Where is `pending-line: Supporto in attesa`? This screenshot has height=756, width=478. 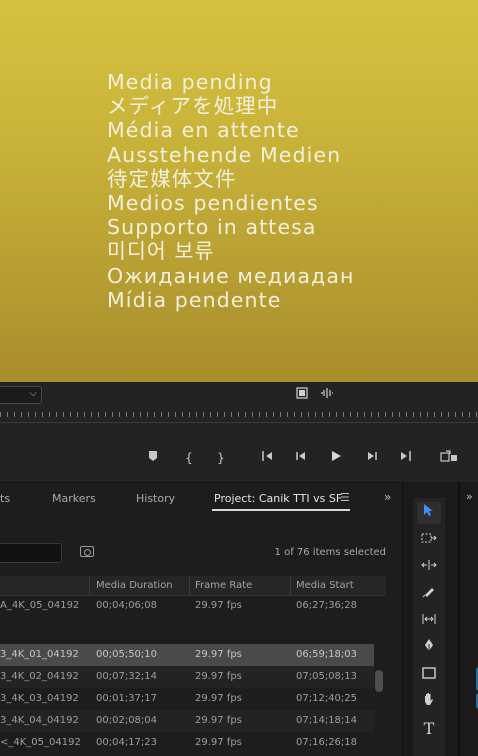
pending-line: Supporto in attesa is located at coordinates (212, 227).